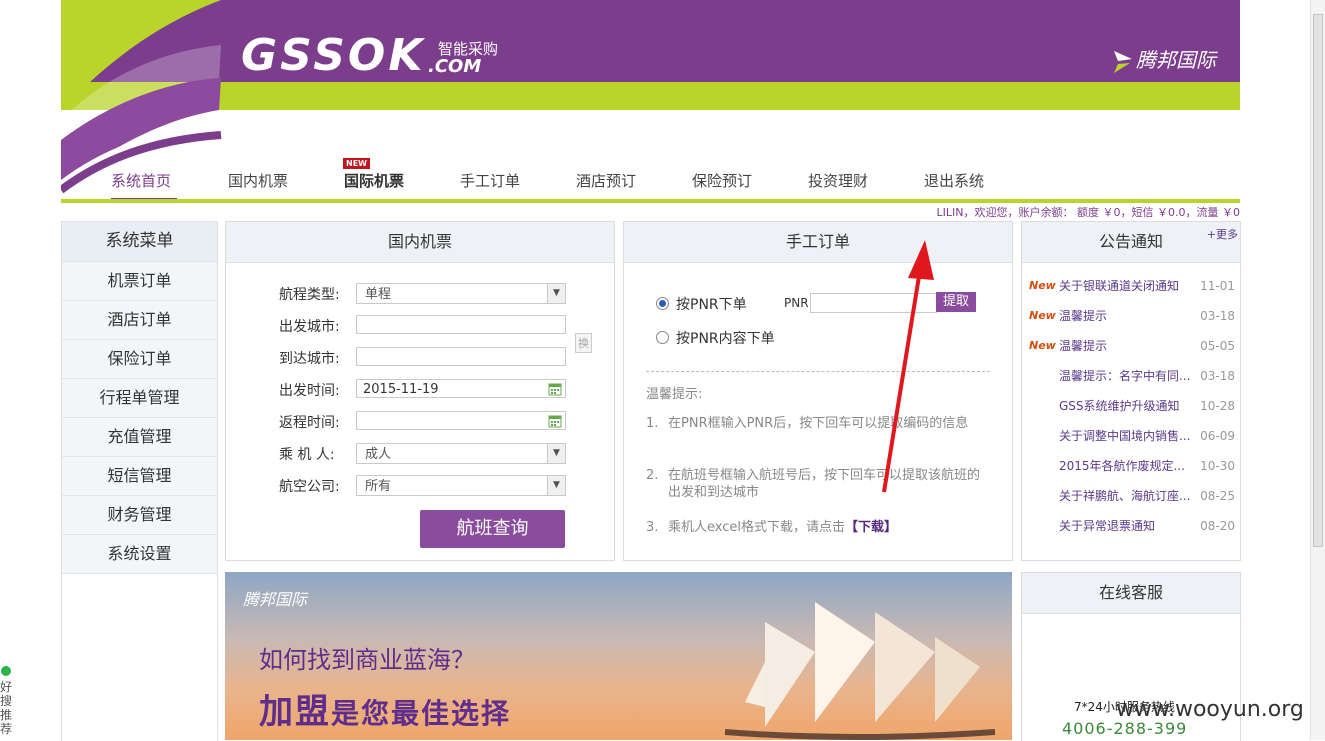 This screenshot has width=1325, height=741. What do you see at coordinates (461, 356) in the screenshot?
I see `to-city-input` at bounding box center [461, 356].